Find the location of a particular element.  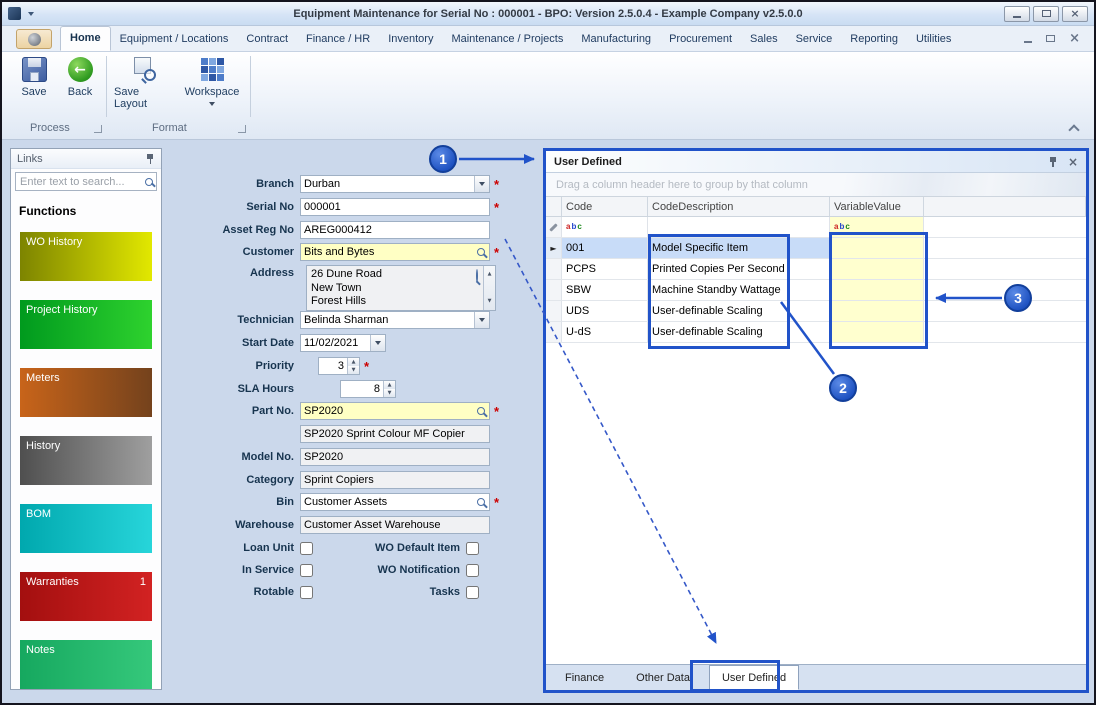

sla-hours-input is located at coordinates (362, 389).